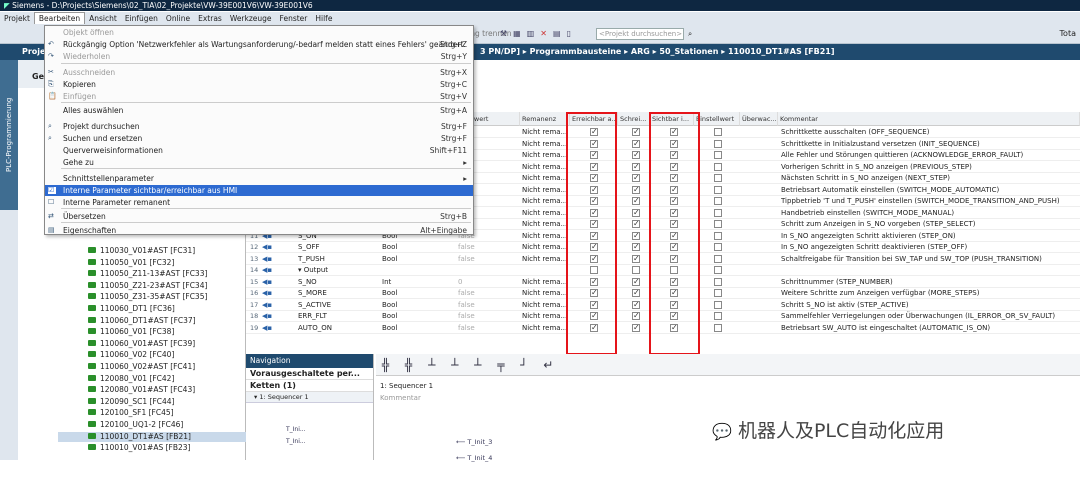 This screenshot has height=477, width=1080. What do you see at coordinates (259, 150) in the screenshot?
I see `menu-item-querverweis: Querverweisinformationen Shift+F11` at bounding box center [259, 150].